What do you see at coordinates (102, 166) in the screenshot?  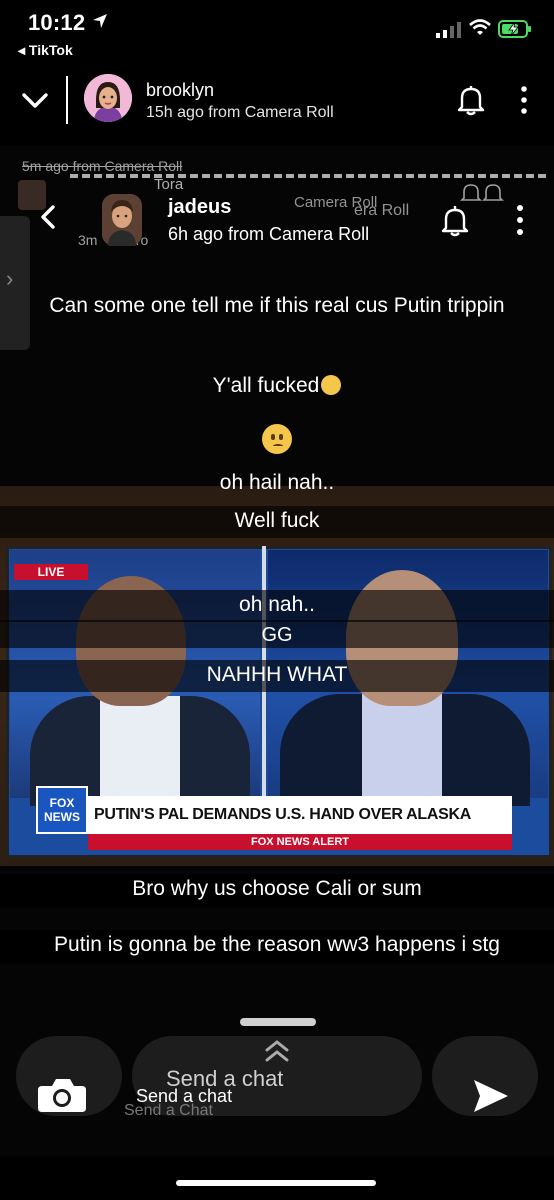 I see `ghost-text: 5m ago from Camera Roll` at bounding box center [102, 166].